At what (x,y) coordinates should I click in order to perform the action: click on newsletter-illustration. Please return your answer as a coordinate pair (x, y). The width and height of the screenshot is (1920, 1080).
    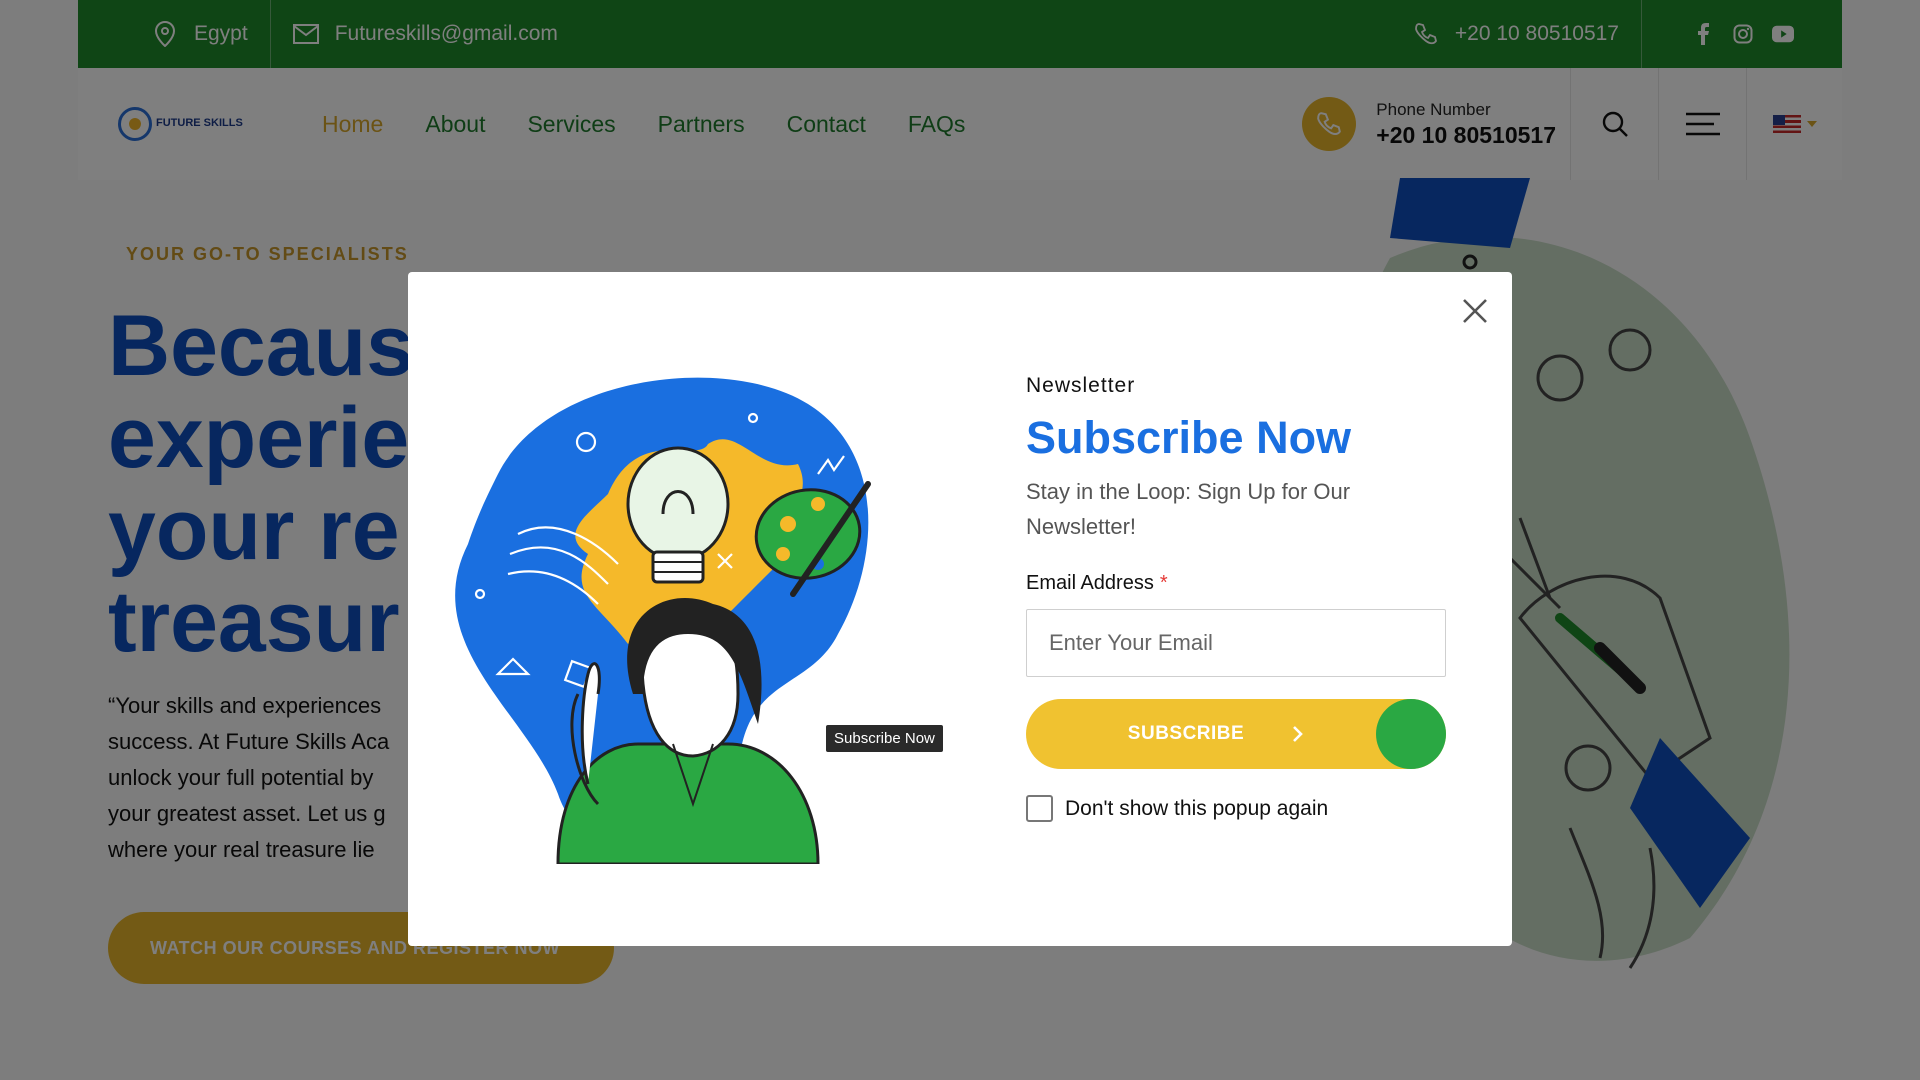
    Looking at the image, I should click on (663, 620).